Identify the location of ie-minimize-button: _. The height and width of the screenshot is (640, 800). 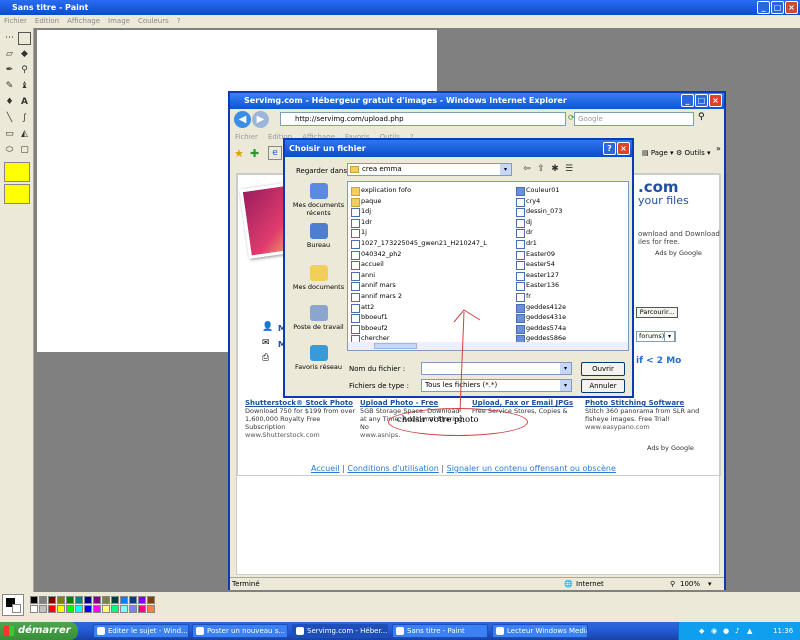
(687, 100).